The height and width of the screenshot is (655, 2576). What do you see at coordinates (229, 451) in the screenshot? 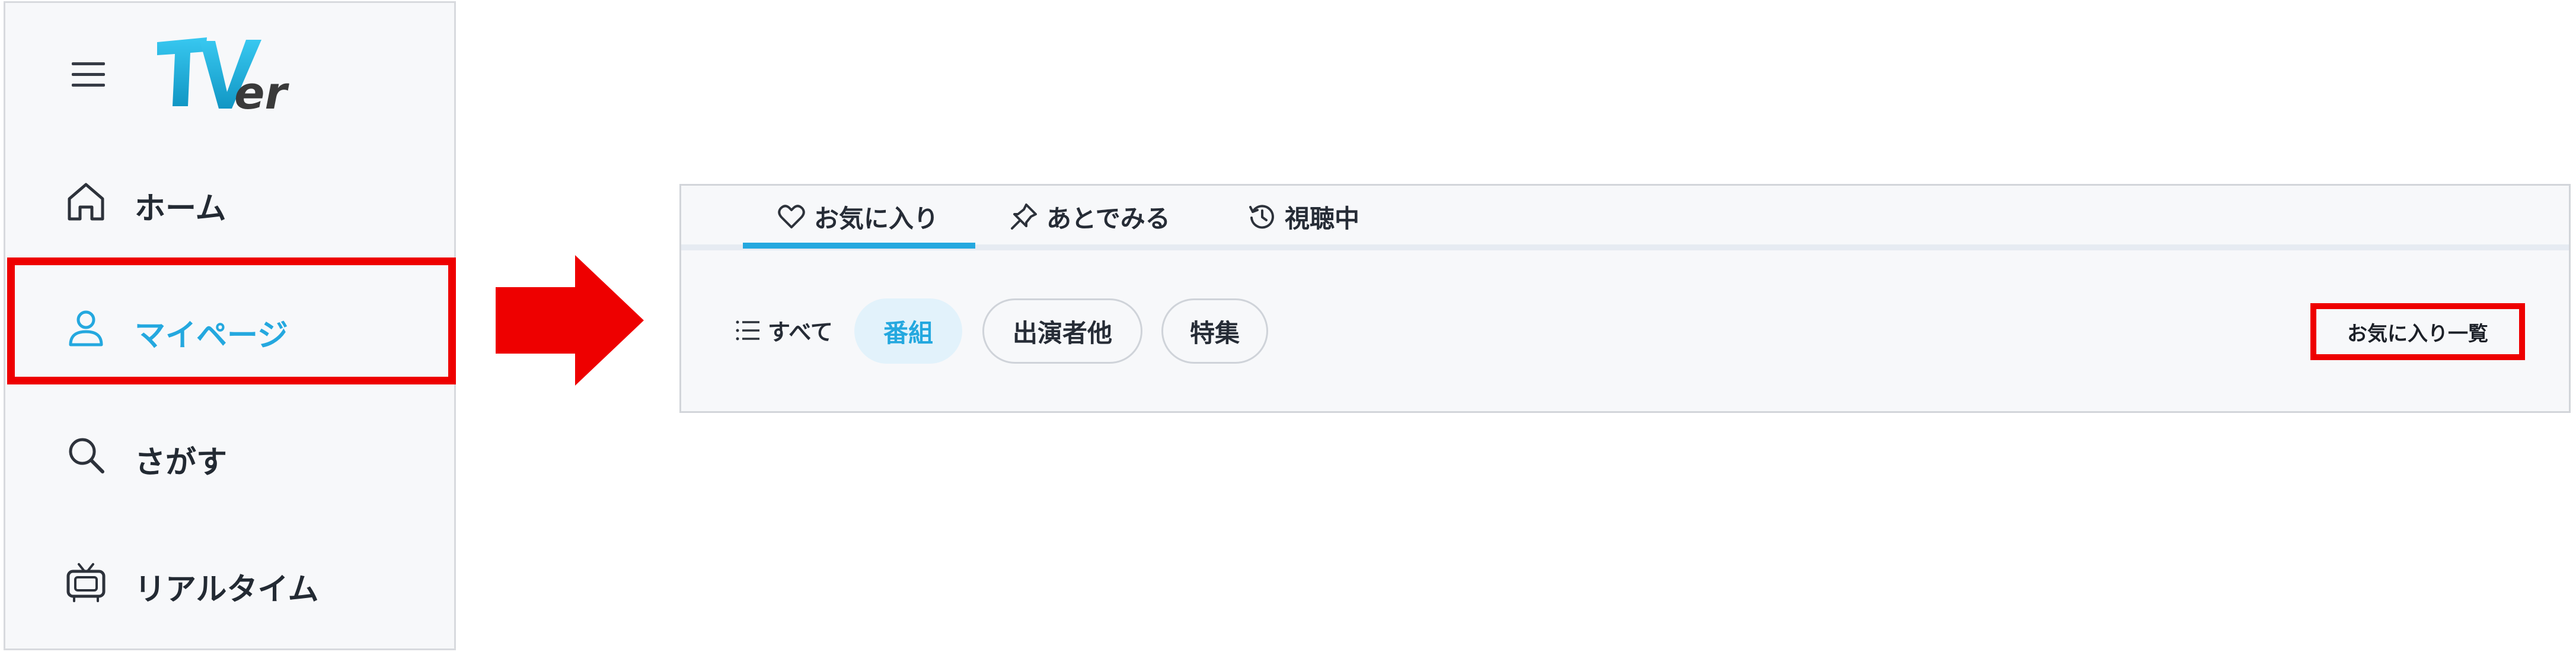
I see `sidebar-item-search: さがす` at bounding box center [229, 451].